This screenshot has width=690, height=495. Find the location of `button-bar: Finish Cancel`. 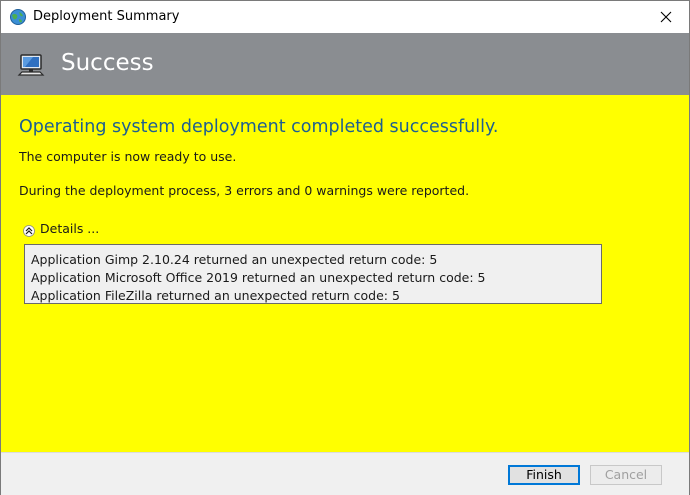

button-bar: Finish Cancel is located at coordinates (345, 473).